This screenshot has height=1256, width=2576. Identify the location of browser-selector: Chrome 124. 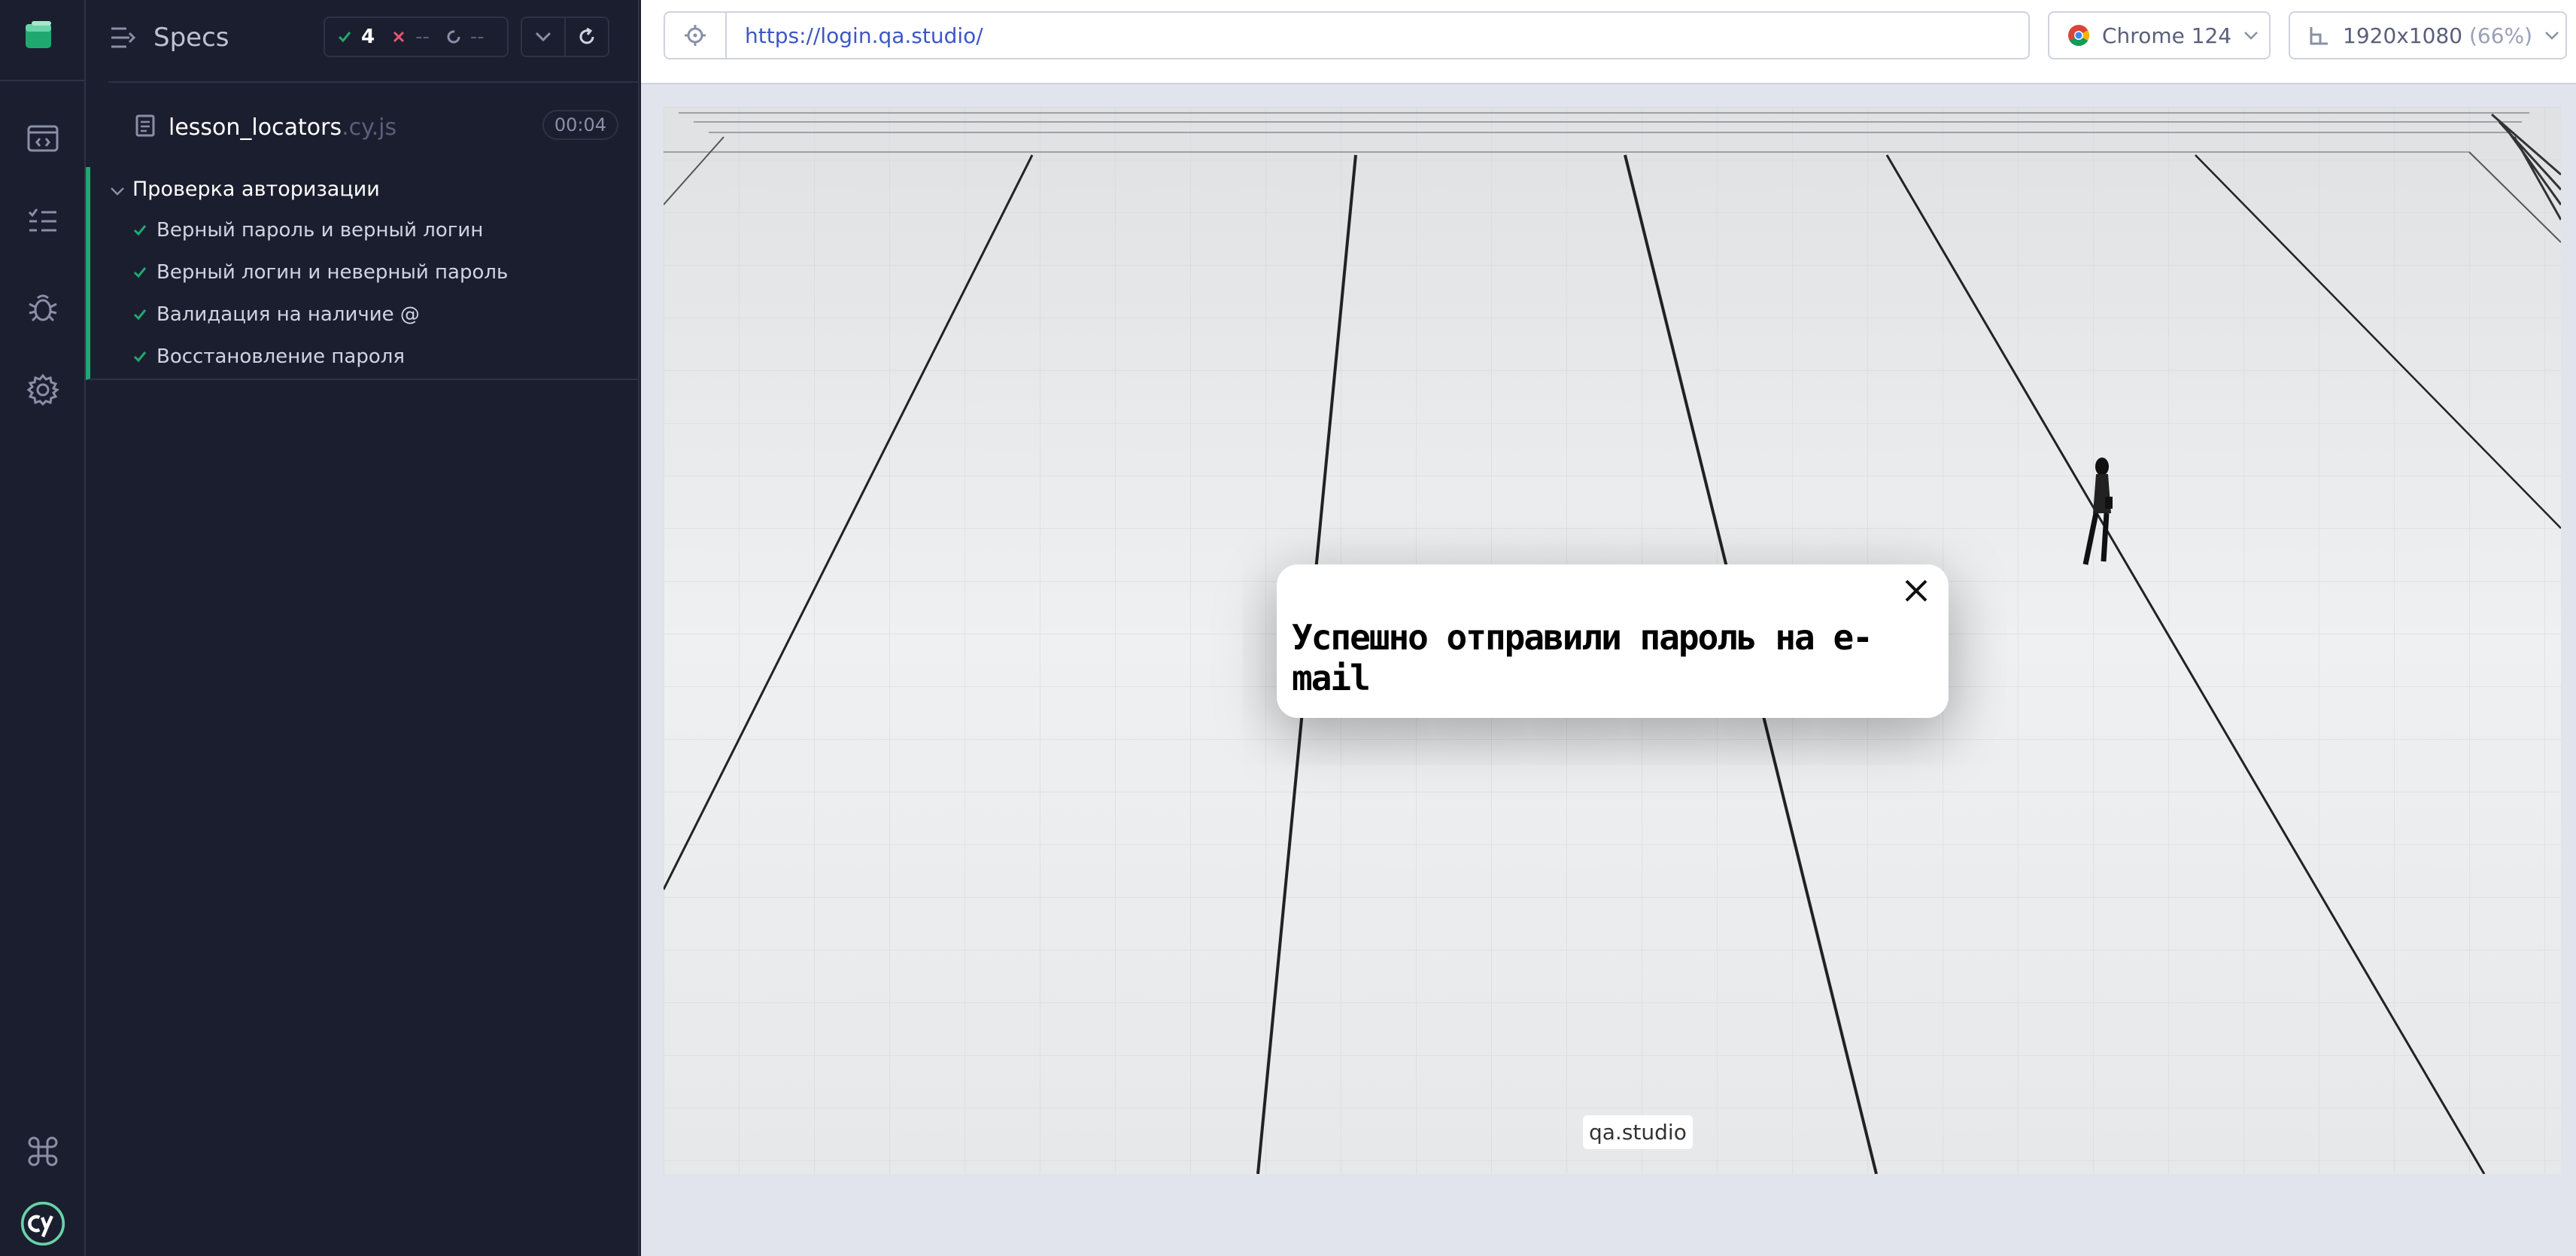
(2159, 35).